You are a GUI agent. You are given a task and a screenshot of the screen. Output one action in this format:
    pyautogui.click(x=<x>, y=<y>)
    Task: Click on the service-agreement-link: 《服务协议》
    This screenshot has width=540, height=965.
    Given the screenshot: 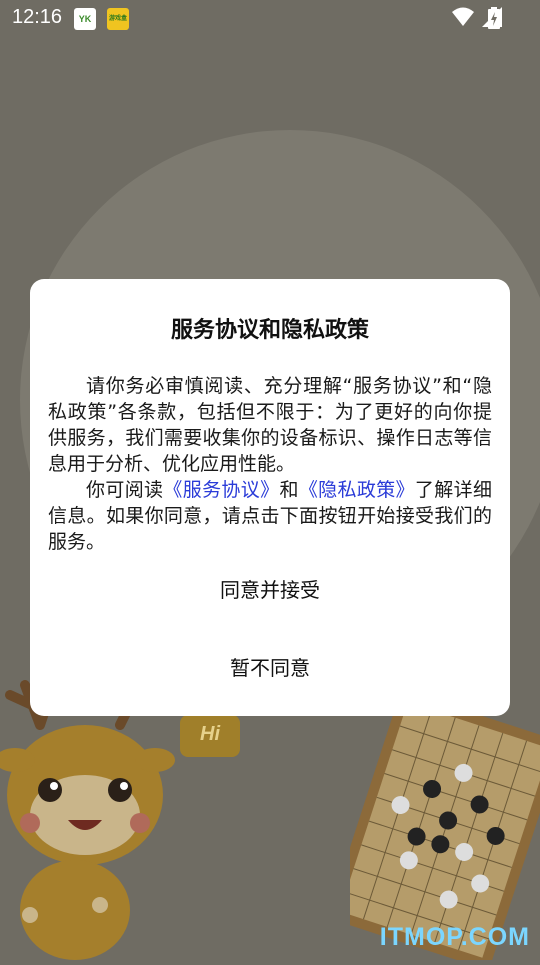 What is the action you would take?
    pyautogui.click(x=221, y=490)
    